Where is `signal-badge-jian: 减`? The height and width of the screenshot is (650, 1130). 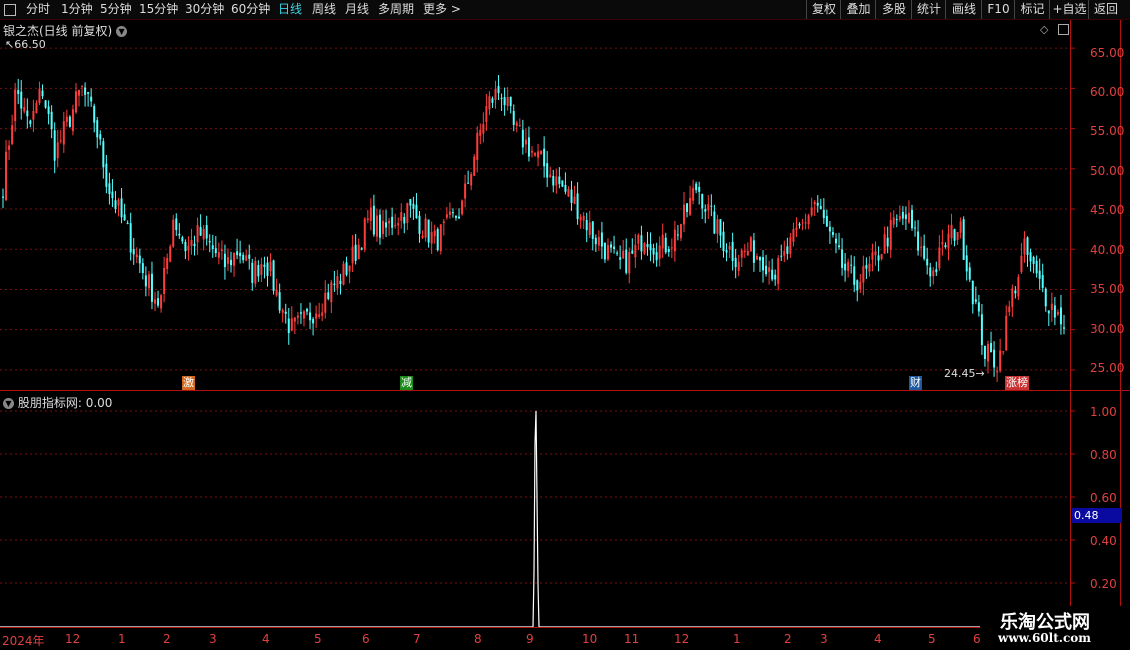
signal-badge-jian: 减 is located at coordinates (406, 383).